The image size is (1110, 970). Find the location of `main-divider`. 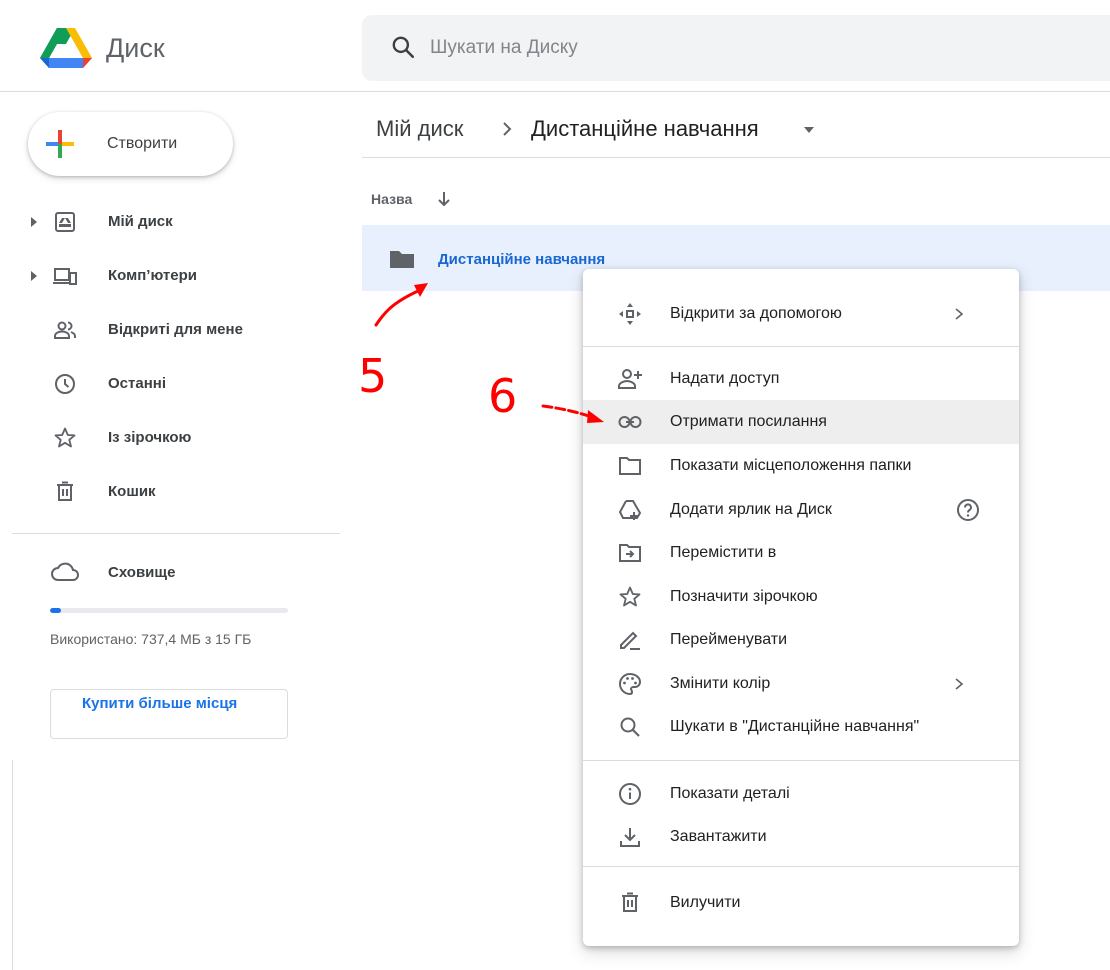

main-divider is located at coordinates (736, 157).